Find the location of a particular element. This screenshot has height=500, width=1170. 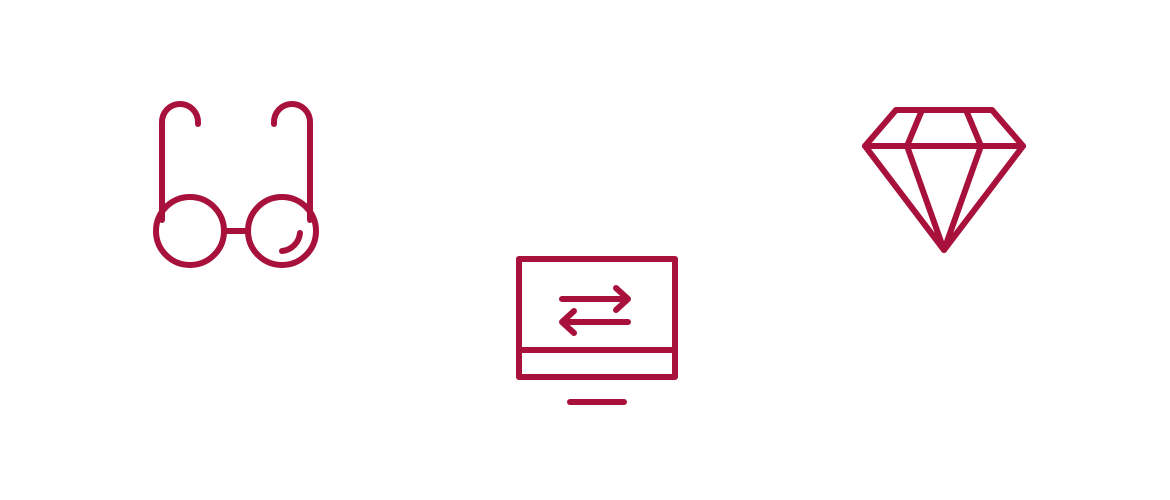

eyeglasses-graphic is located at coordinates (236, 184).